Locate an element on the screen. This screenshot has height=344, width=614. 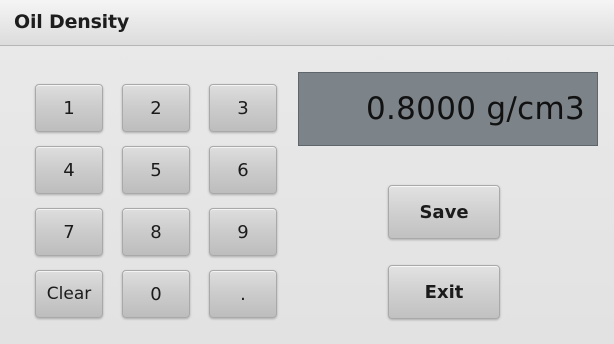
density-value-display: 0.8000 g/cm3 is located at coordinates (448, 109).